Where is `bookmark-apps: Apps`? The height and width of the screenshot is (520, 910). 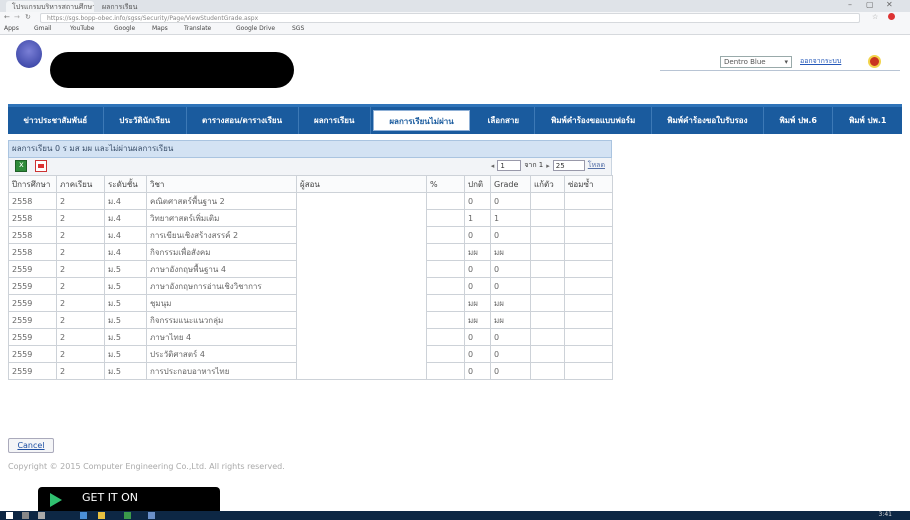
bookmark-apps: Apps is located at coordinates (11, 28).